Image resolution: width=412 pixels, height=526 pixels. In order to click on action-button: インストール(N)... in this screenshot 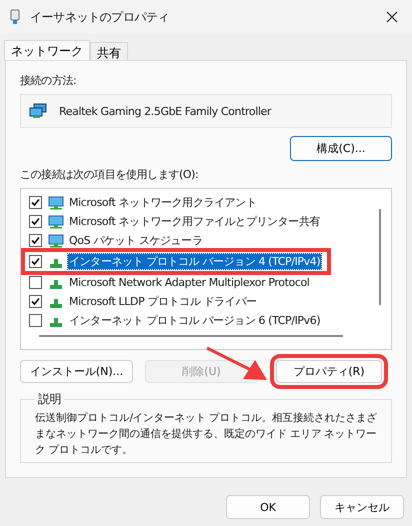, I will do `click(76, 371)`.